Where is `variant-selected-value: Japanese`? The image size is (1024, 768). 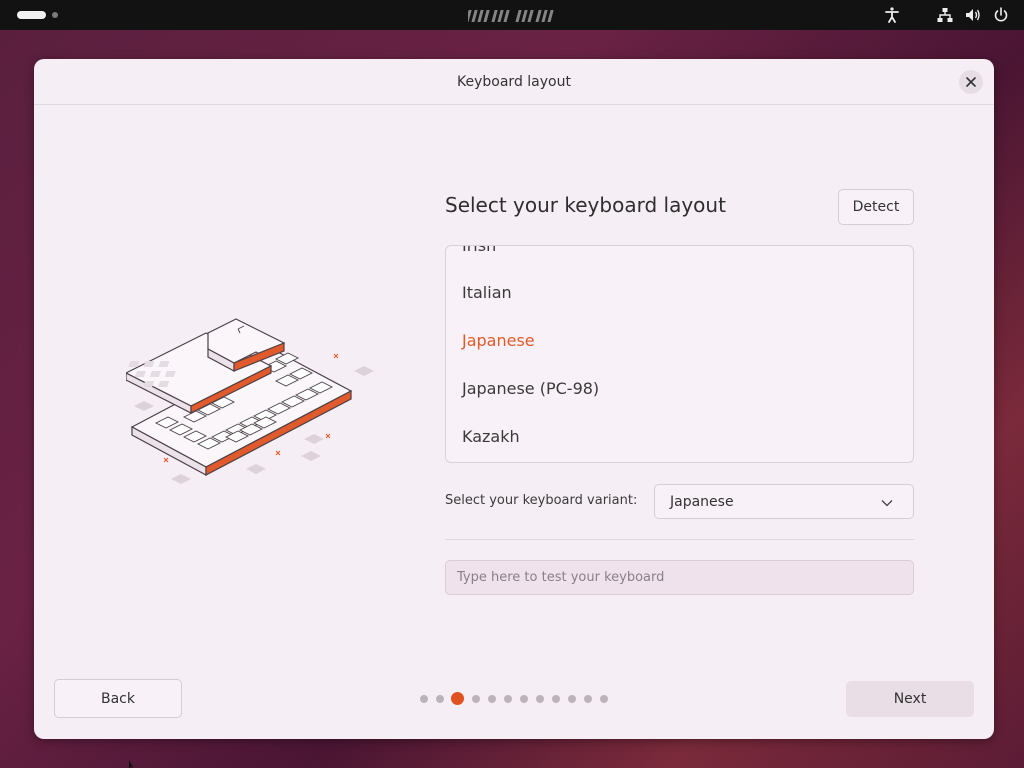
variant-selected-value: Japanese is located at coordinates (702, 502).